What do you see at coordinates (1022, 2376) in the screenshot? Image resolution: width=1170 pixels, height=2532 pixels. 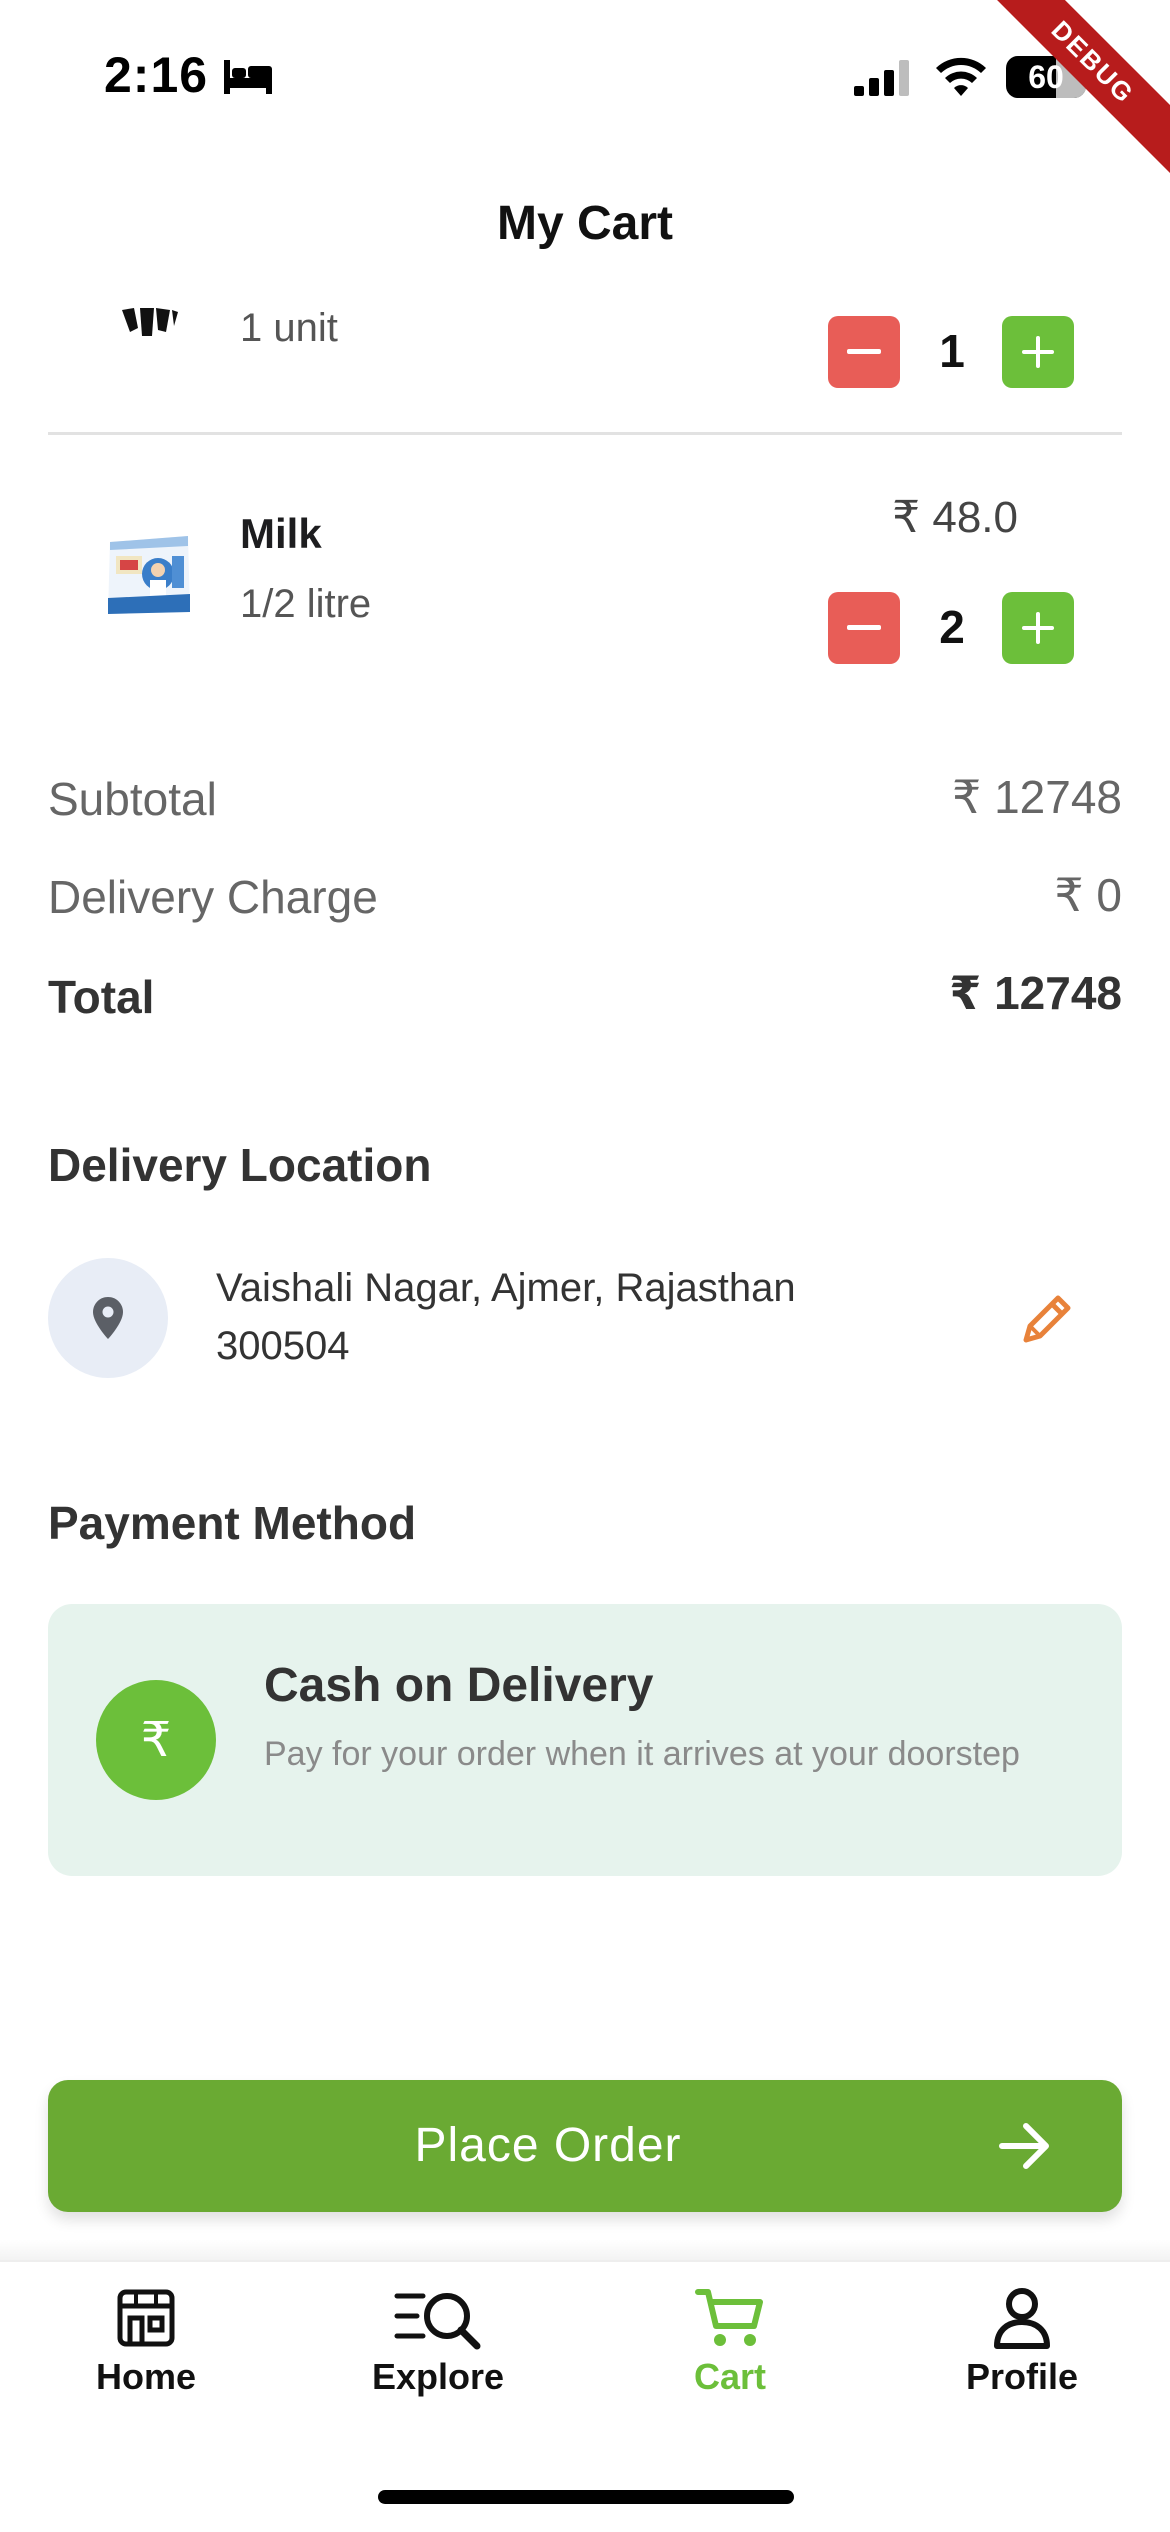 I see `nav-label-profile: Profile` at bounding box center [1022, 2376].